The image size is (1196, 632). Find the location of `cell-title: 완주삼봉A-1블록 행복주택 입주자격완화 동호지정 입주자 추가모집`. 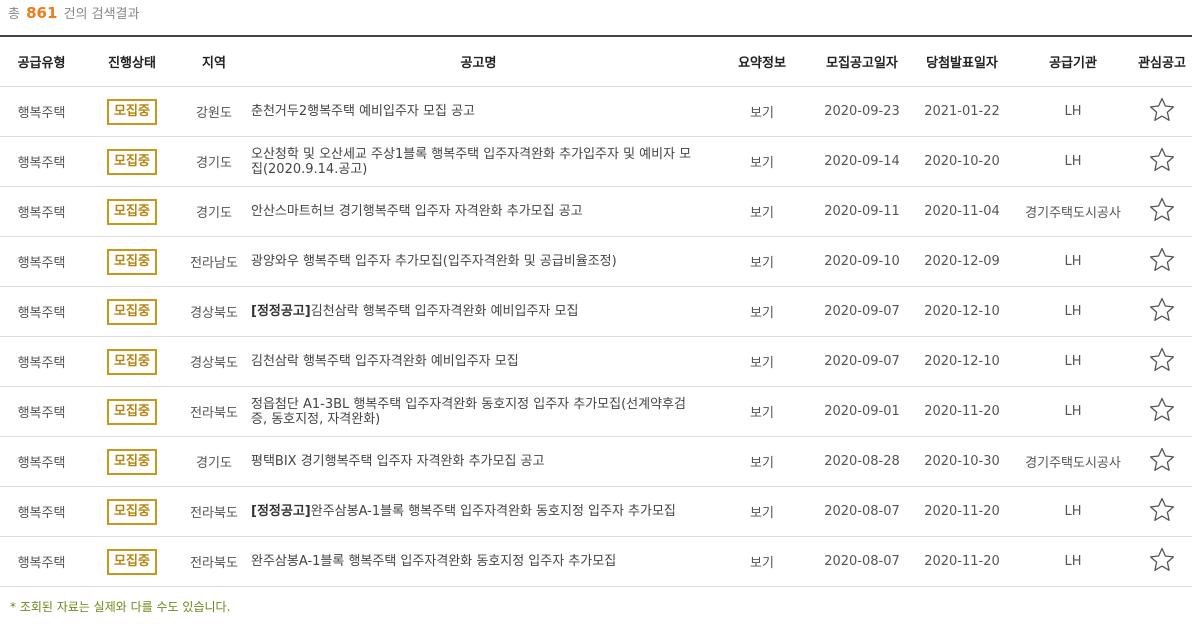

cell-title: 완주삼봉A-1블록 행복주택 입주자격완화 동호지정 입주자 추가모집 is located at coordinates (478, 561).